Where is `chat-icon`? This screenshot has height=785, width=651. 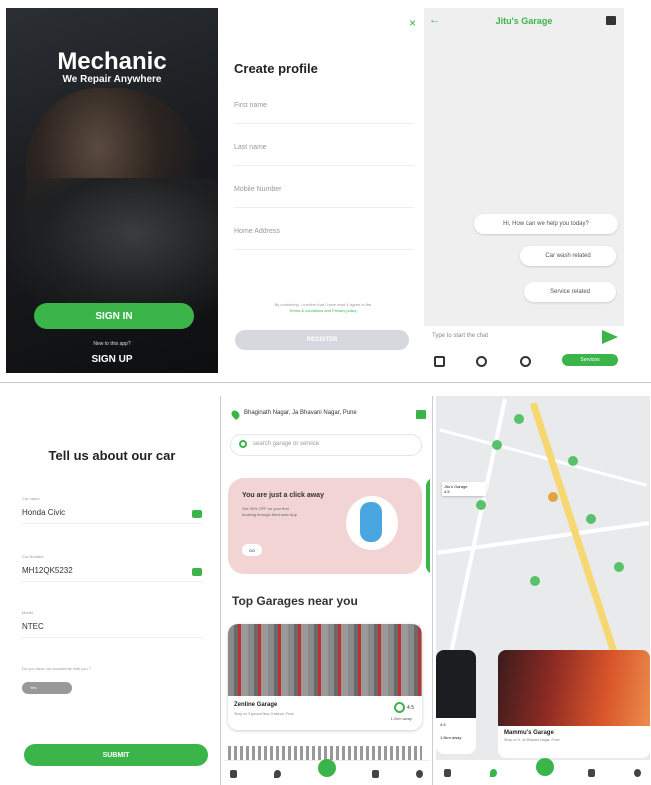 chat-icon is located at coordinates (525, 361).